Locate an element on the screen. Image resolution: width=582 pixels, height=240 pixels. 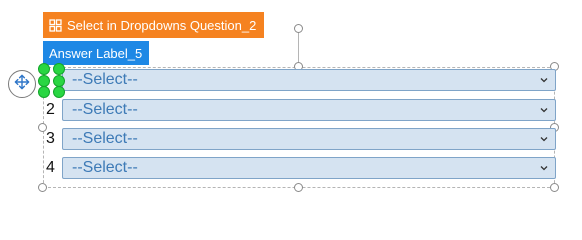
grid-icon is located at coordinates (55, 25).